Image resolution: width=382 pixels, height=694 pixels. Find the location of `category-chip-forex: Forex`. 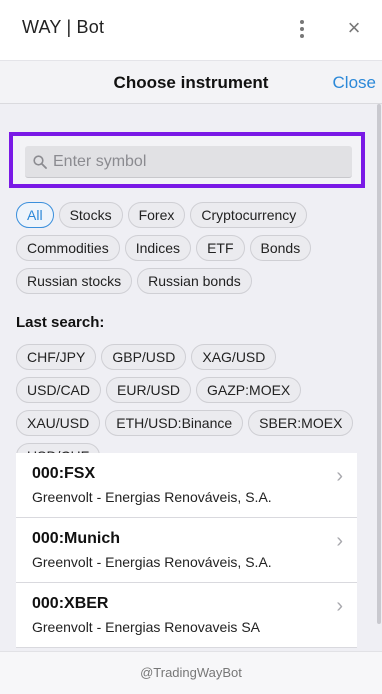

category-chip-forex: Forex is located at coordinates (156, 215).